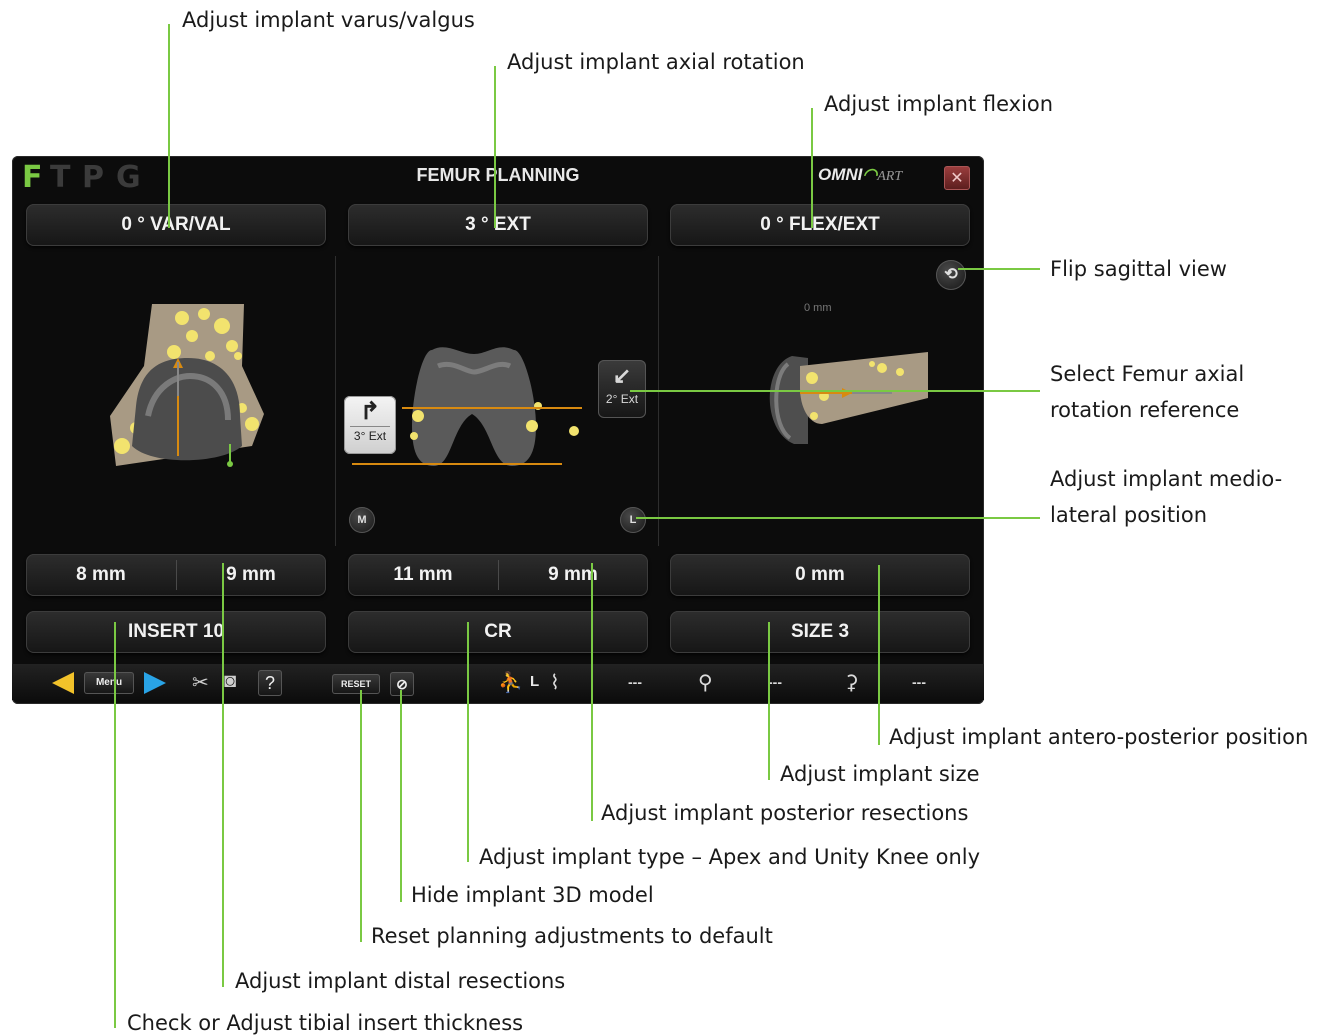 This screenshot has height=1036, width=1331. Describe the element at coordinates (820, 225) in the screenshot. I see `flexion-button: 0 ° FLEX/EXT` at that location.